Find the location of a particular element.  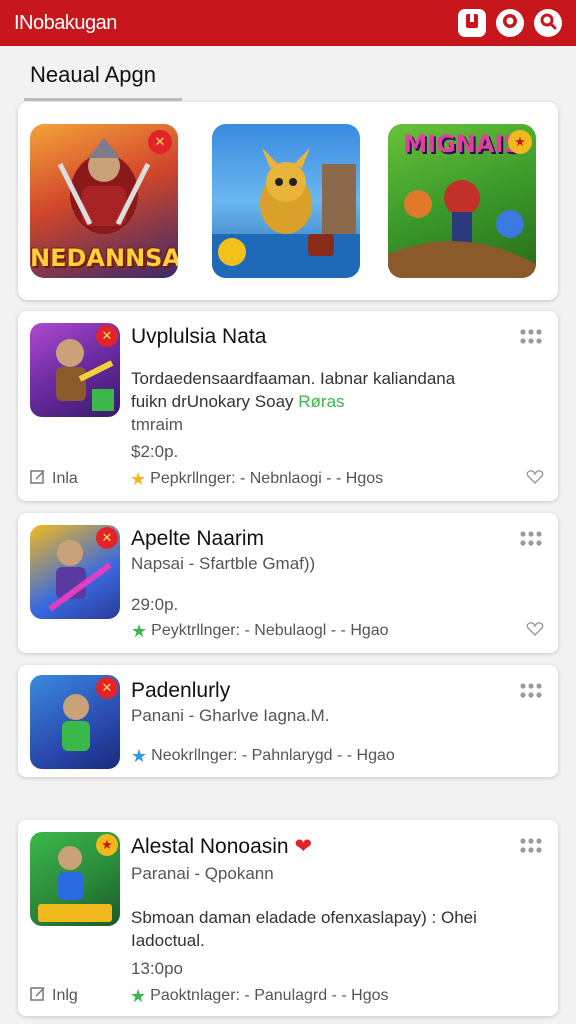

meta-text: Neokrllnger: - Pahnlarygd - - Hgao is located at coordinates (273, 755).